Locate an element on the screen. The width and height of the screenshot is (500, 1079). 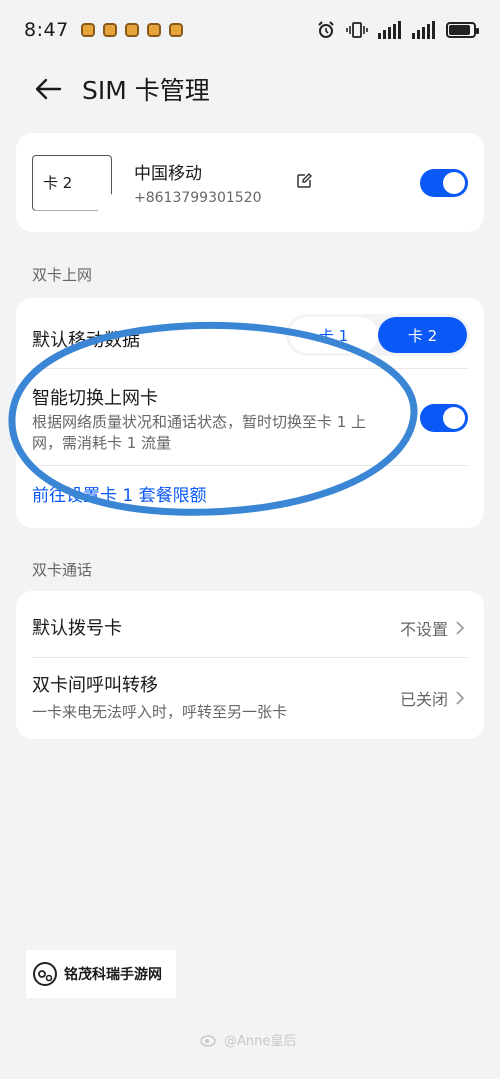
back-button is located at coordinates (48, 89).